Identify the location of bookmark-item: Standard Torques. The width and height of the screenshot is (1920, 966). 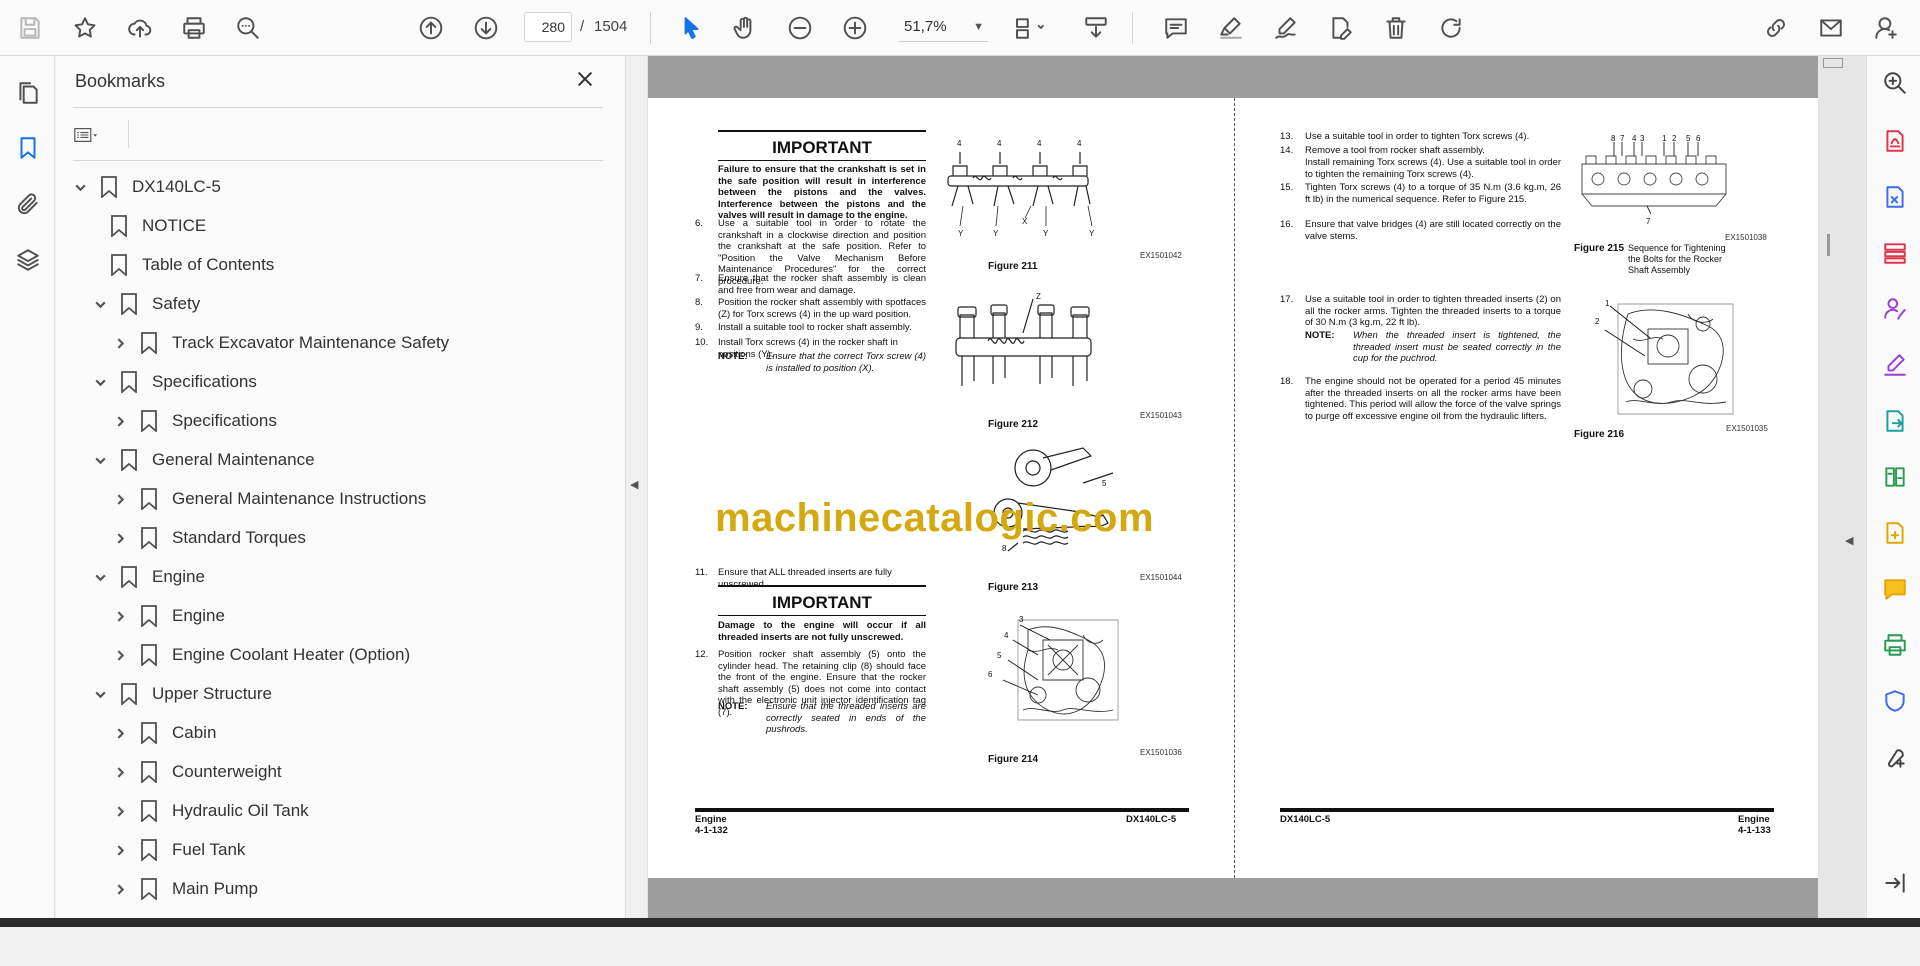
(208, 538).